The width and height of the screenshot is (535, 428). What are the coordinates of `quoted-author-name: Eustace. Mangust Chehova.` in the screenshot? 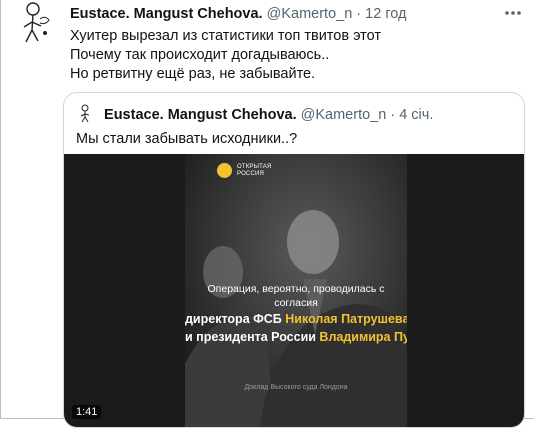 It's located at (200, 115).